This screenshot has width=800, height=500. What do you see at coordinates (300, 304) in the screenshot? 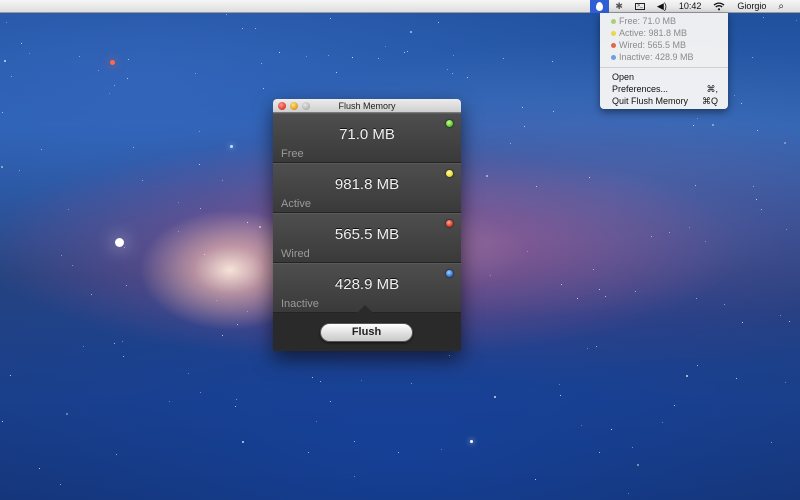
I see `inactive-label: Inactive` at bounding box center [300, 304].